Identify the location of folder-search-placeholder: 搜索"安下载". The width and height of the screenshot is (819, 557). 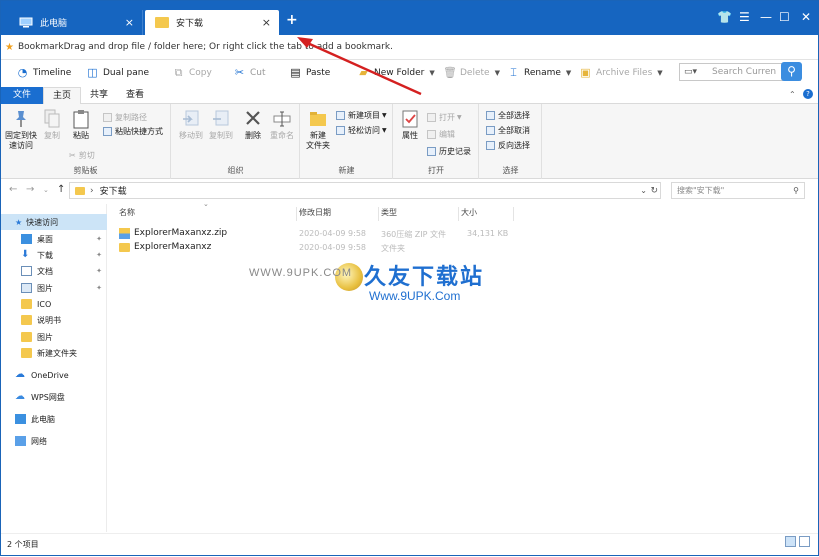
(701, 190).